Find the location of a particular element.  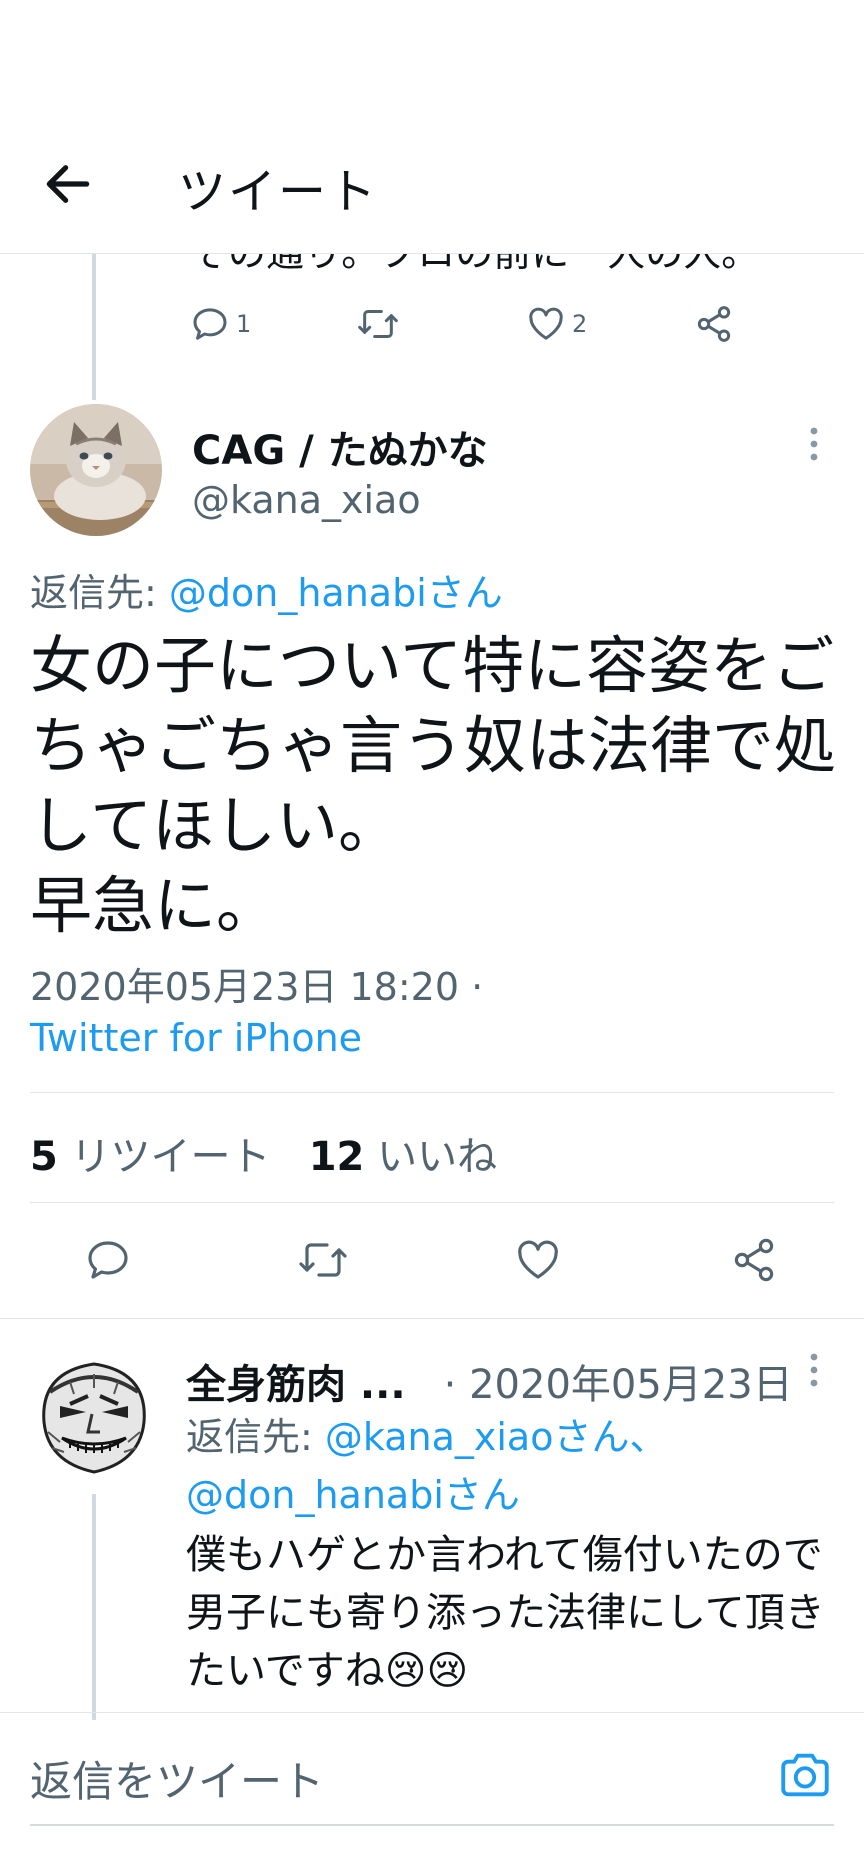

tweet-source: Twitter for iPhone is located at coordinates (196, 1038).